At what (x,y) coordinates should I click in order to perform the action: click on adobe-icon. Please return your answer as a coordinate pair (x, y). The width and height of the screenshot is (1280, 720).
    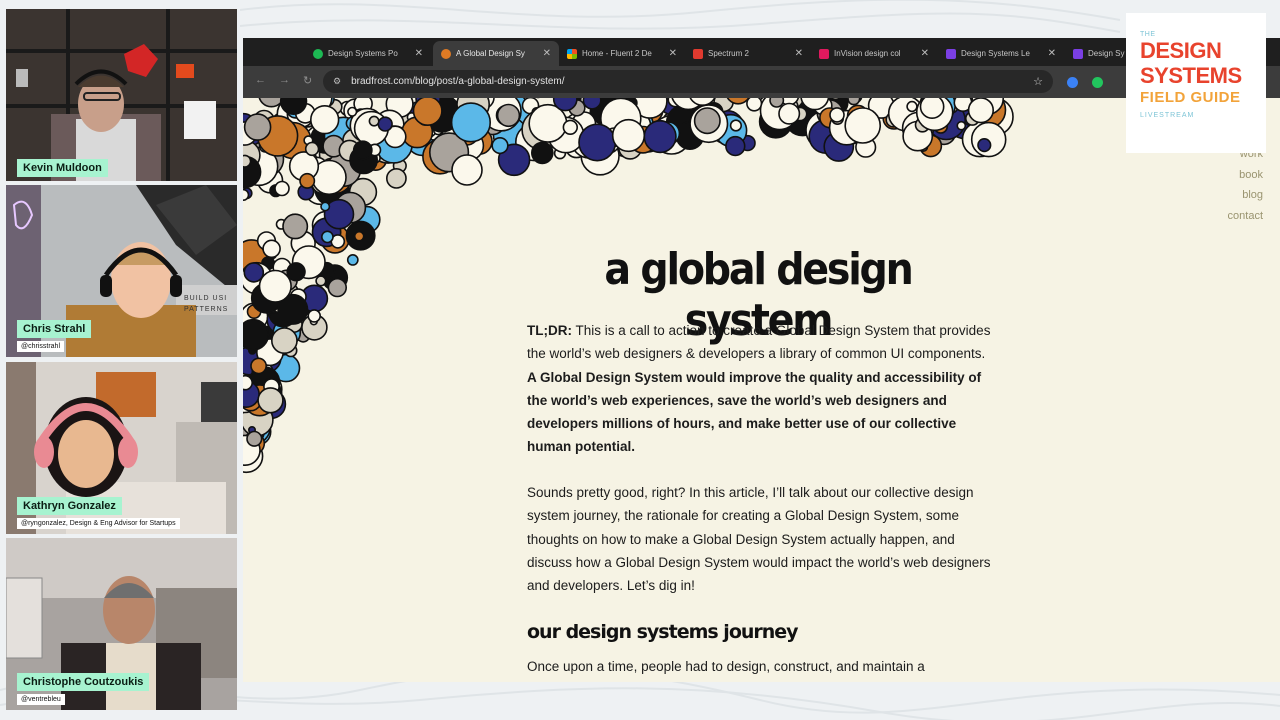
    Looking at the image, I should click on (698, 53).